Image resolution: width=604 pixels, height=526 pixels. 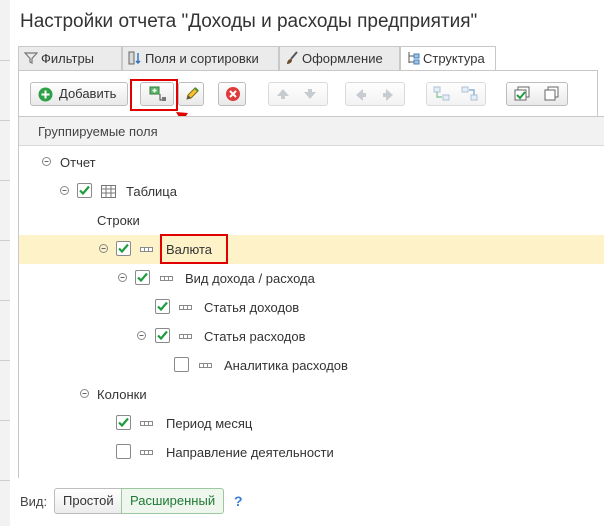 What do you see at coordinates (551, 93) in the screenshot?
I see `copy-icon` at bounding box center [551, 93].